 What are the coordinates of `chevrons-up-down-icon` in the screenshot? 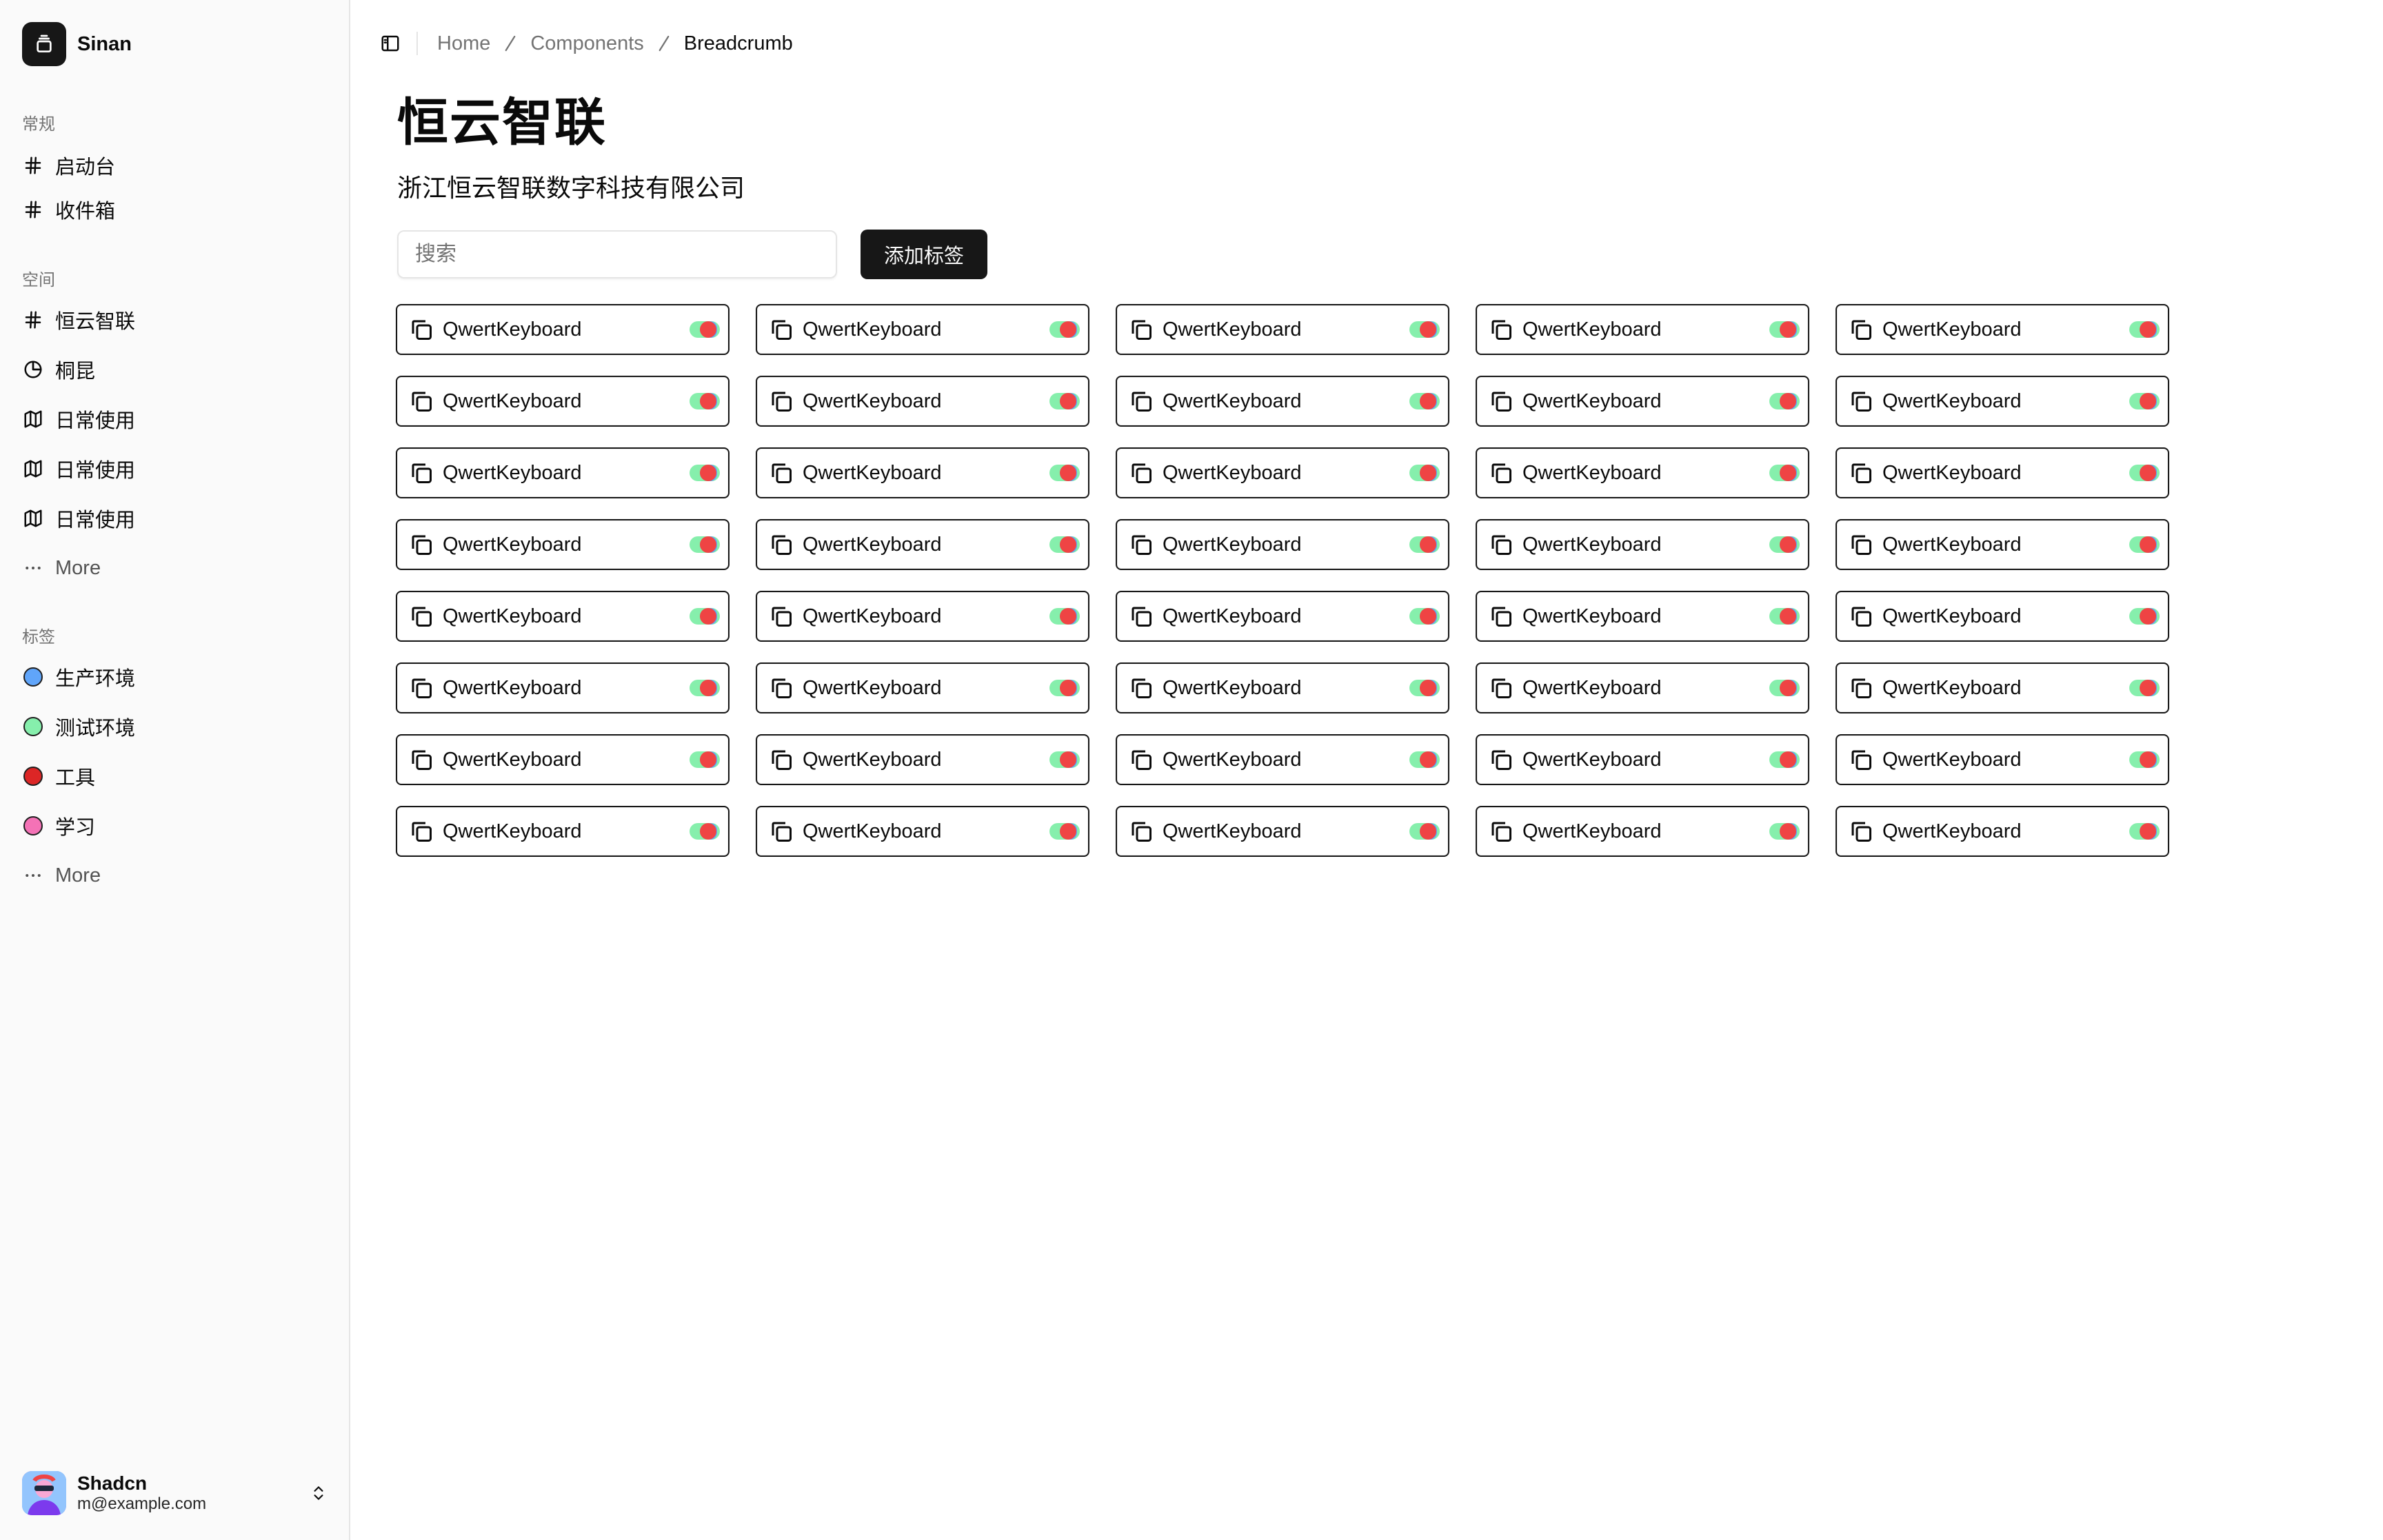 It's located at (319, 1493).